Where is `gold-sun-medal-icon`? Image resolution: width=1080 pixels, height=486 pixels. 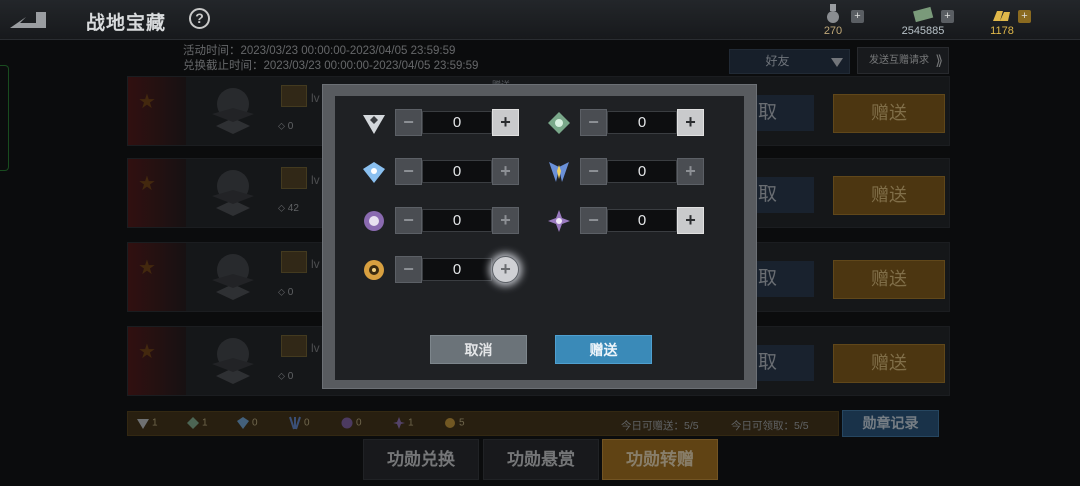
gold-sun-medal-icon is located at coordinates (374, 270).